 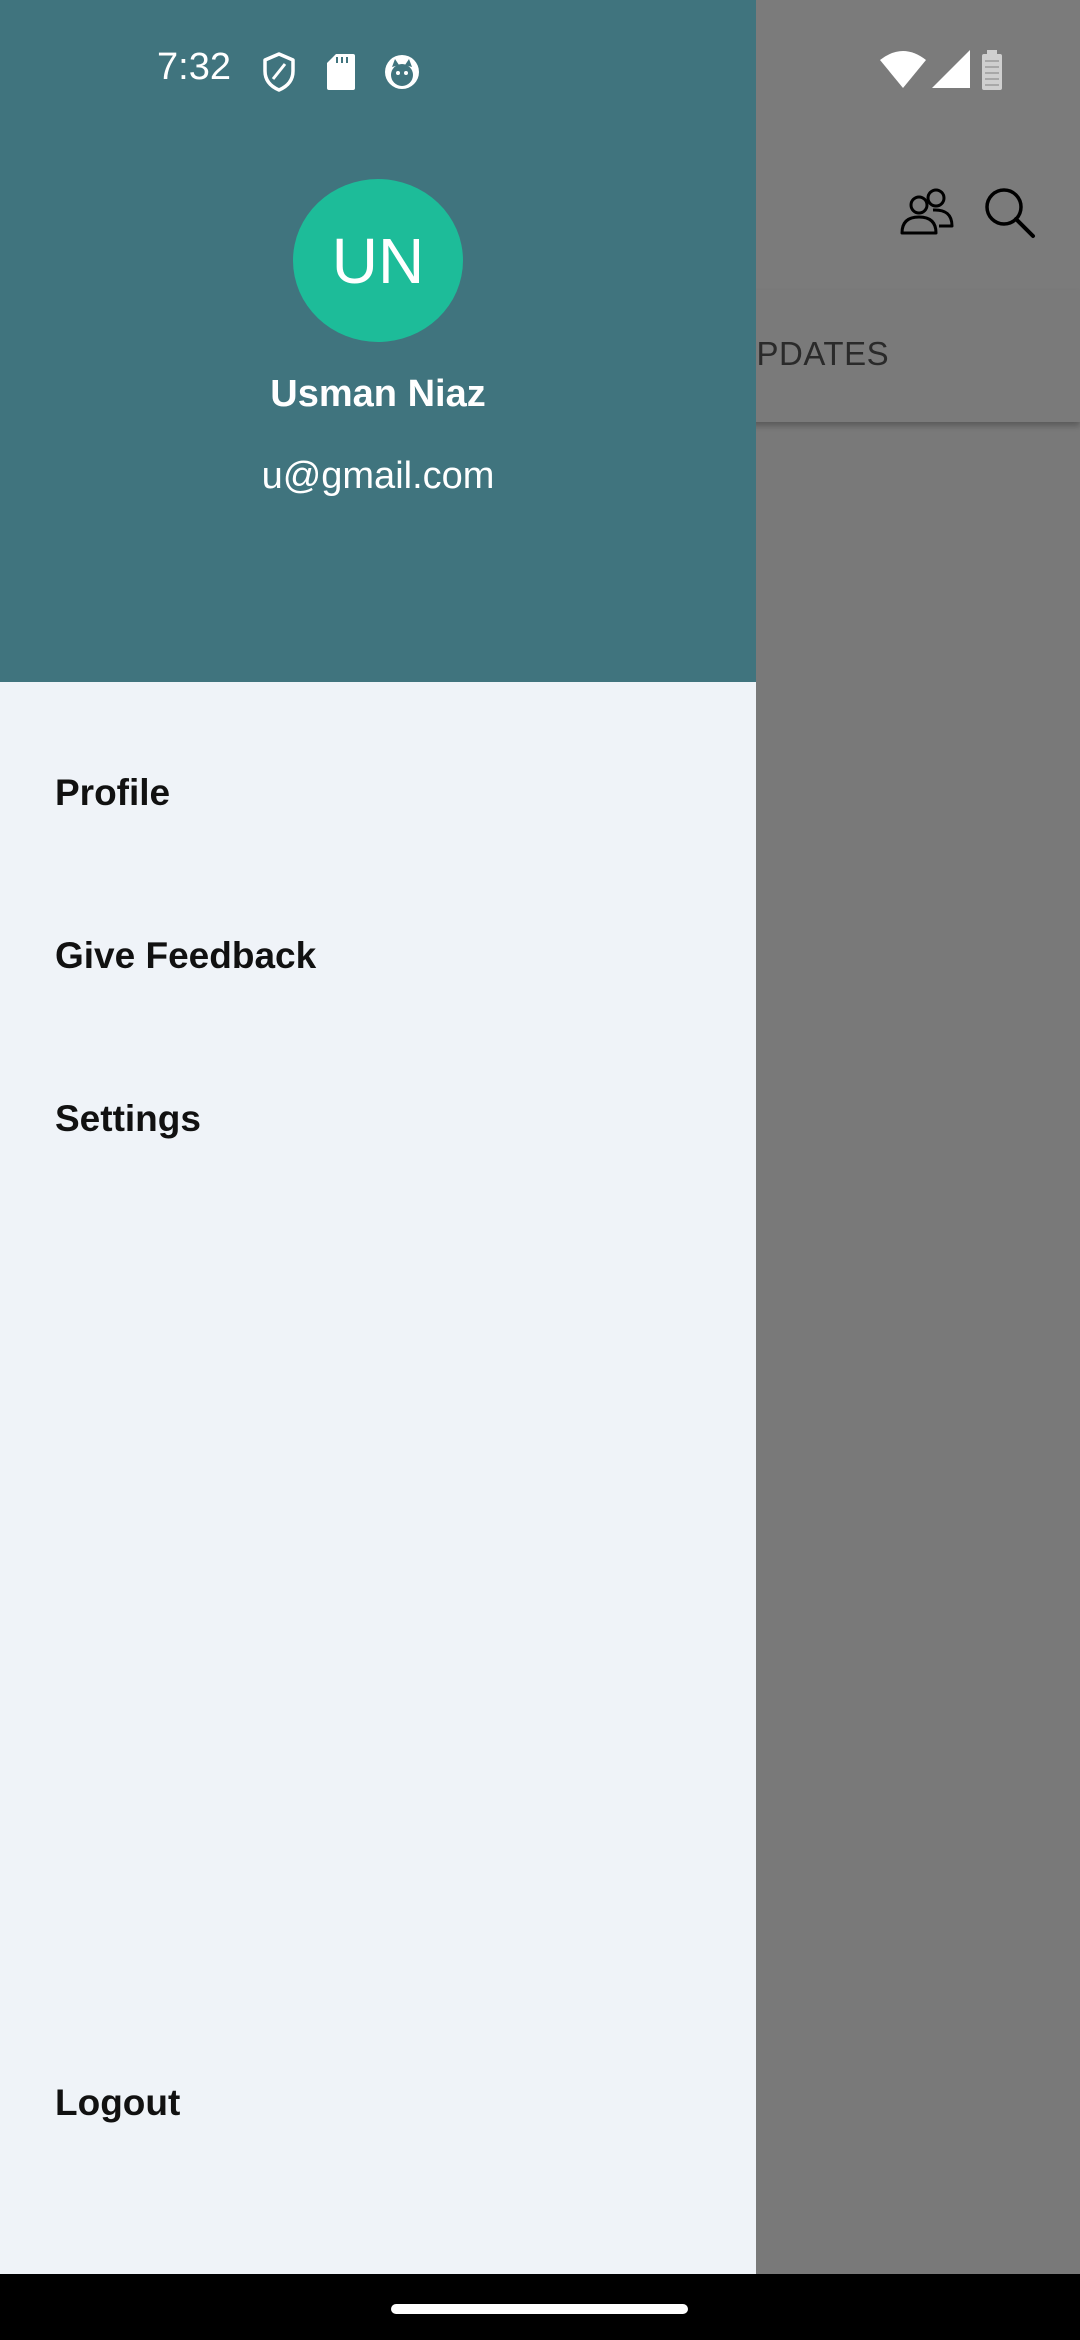 I want to click on menu-item-profile: Profile, so click(x=378, y=793).